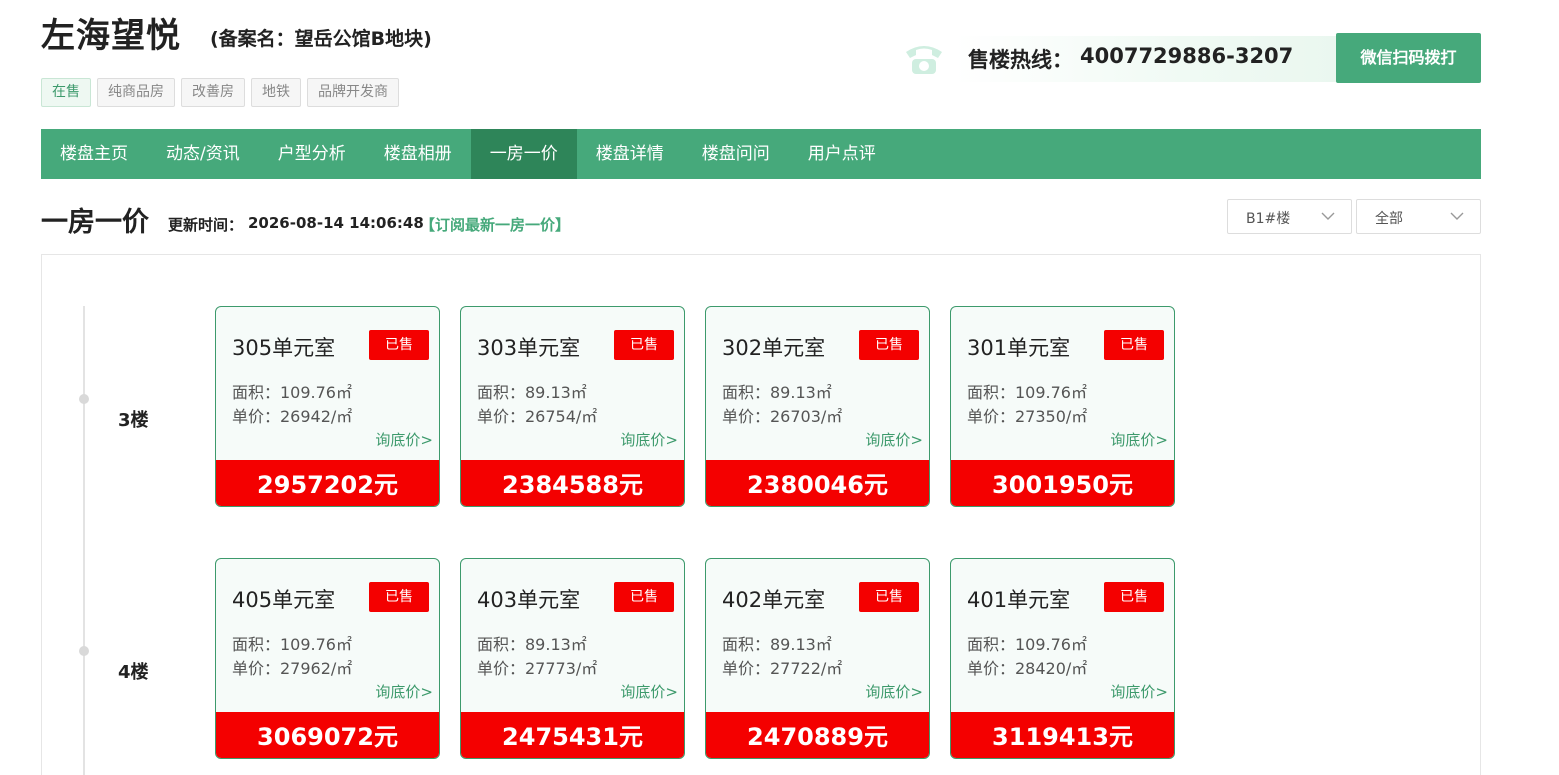  I want to click on tag-list: 在售 纯商品房 改善房 地铁 品牌开发商, so click(220, 92).